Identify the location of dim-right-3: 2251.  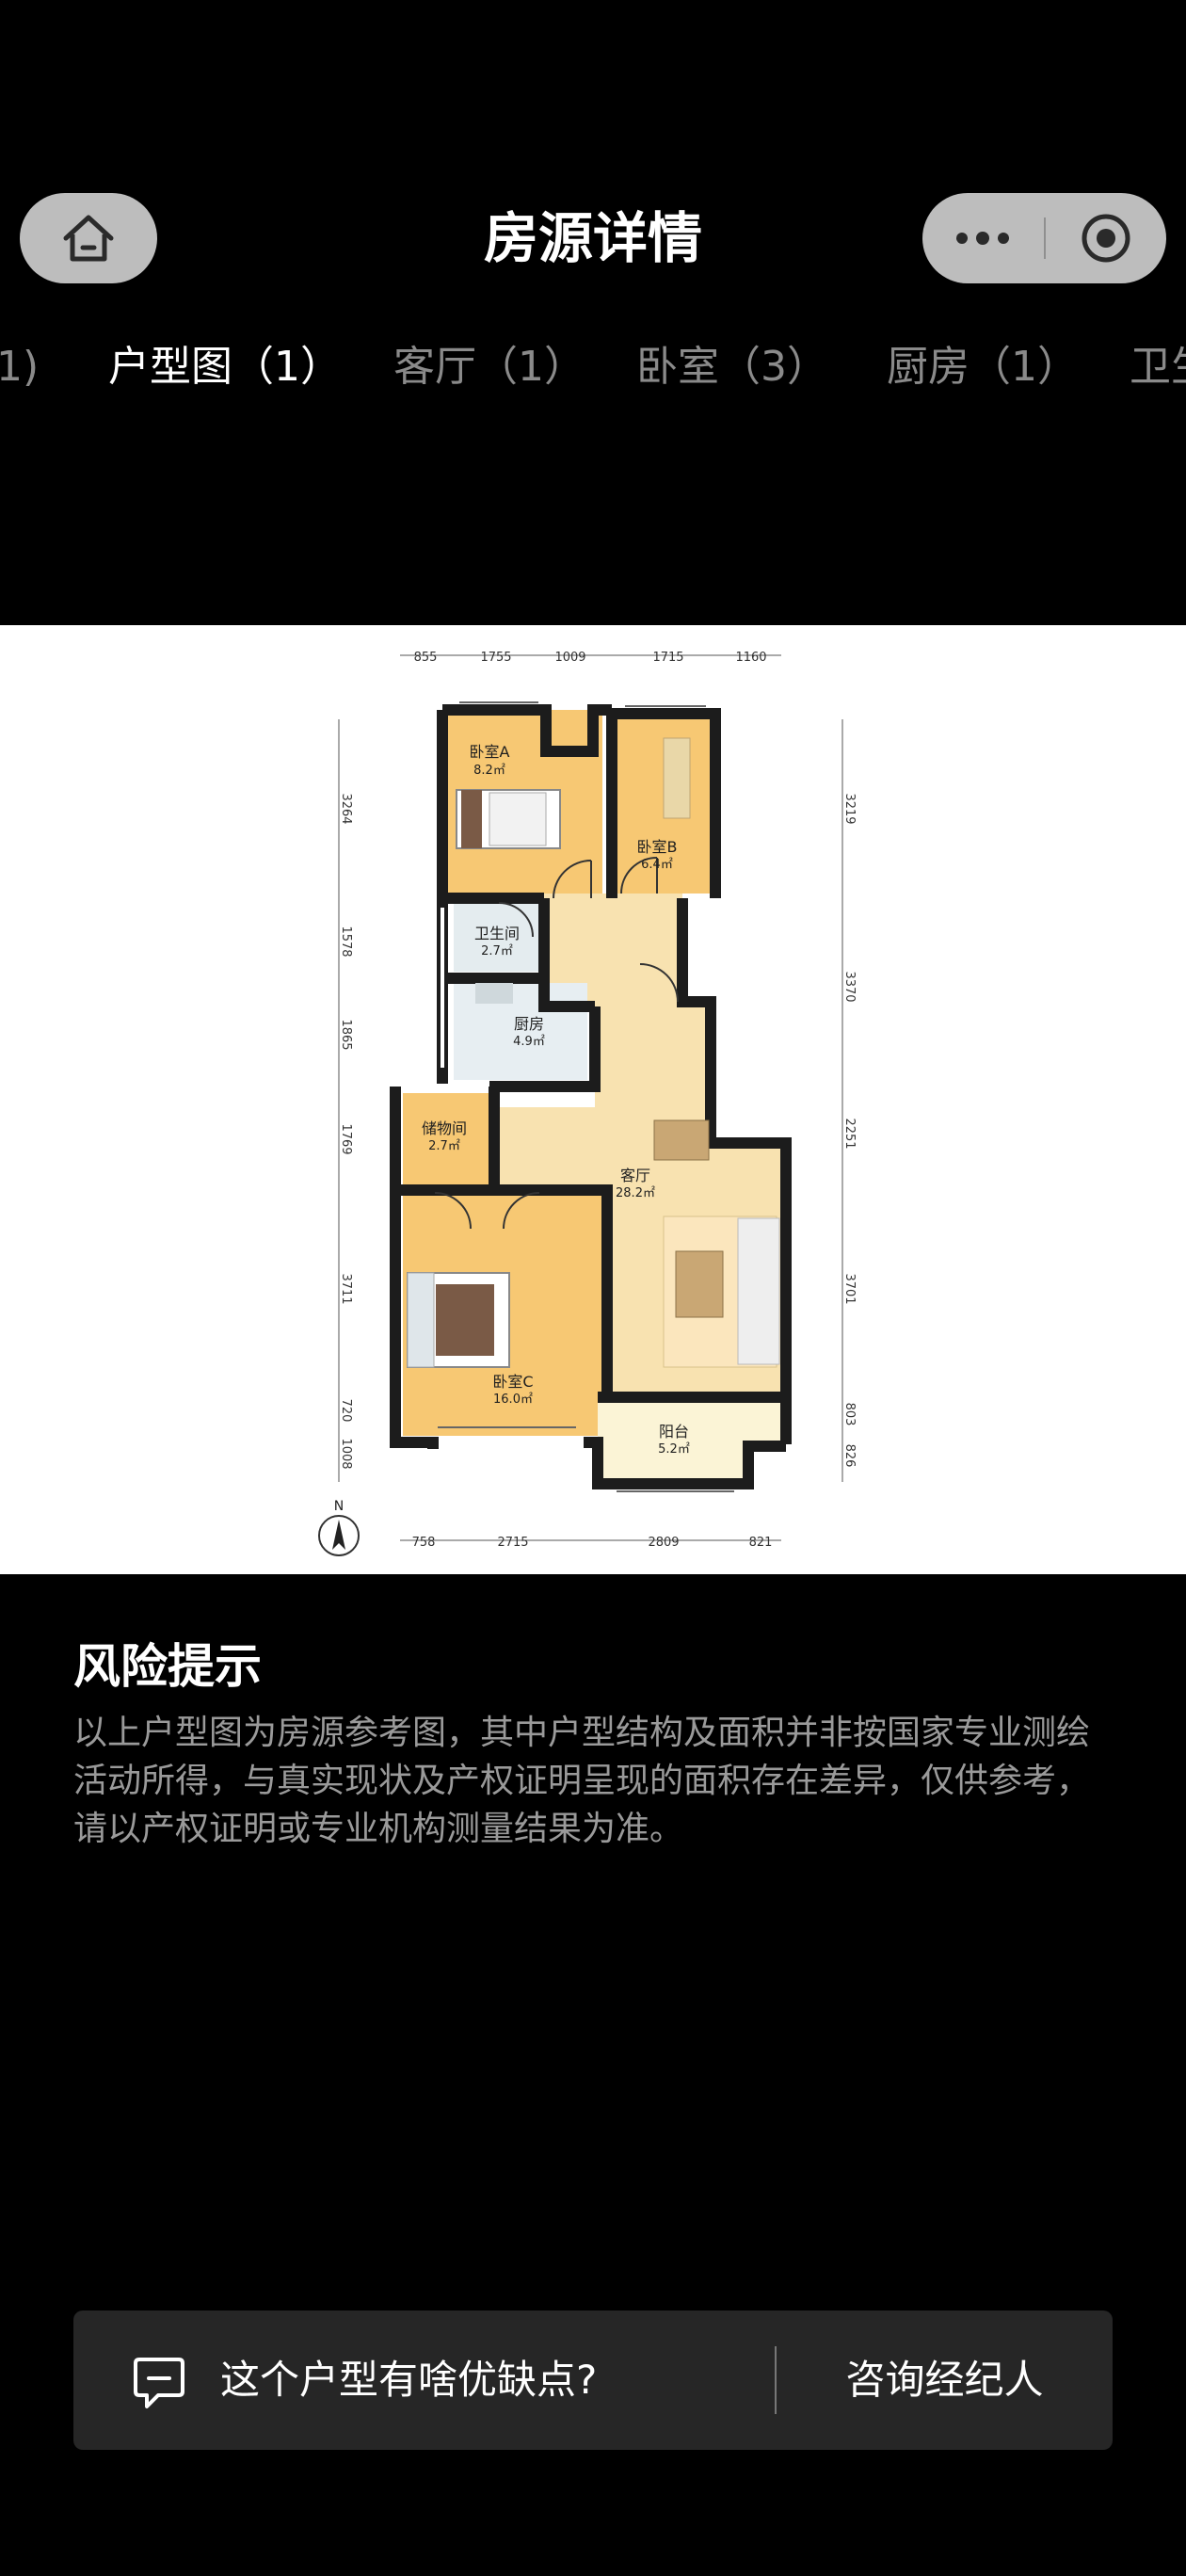
(849, 1133).